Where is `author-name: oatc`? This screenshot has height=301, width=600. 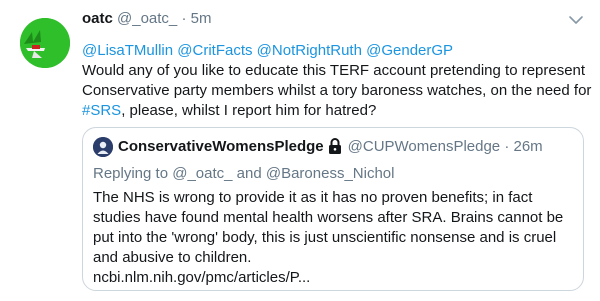 author-name: oatc is located at coordinates (97, 18).